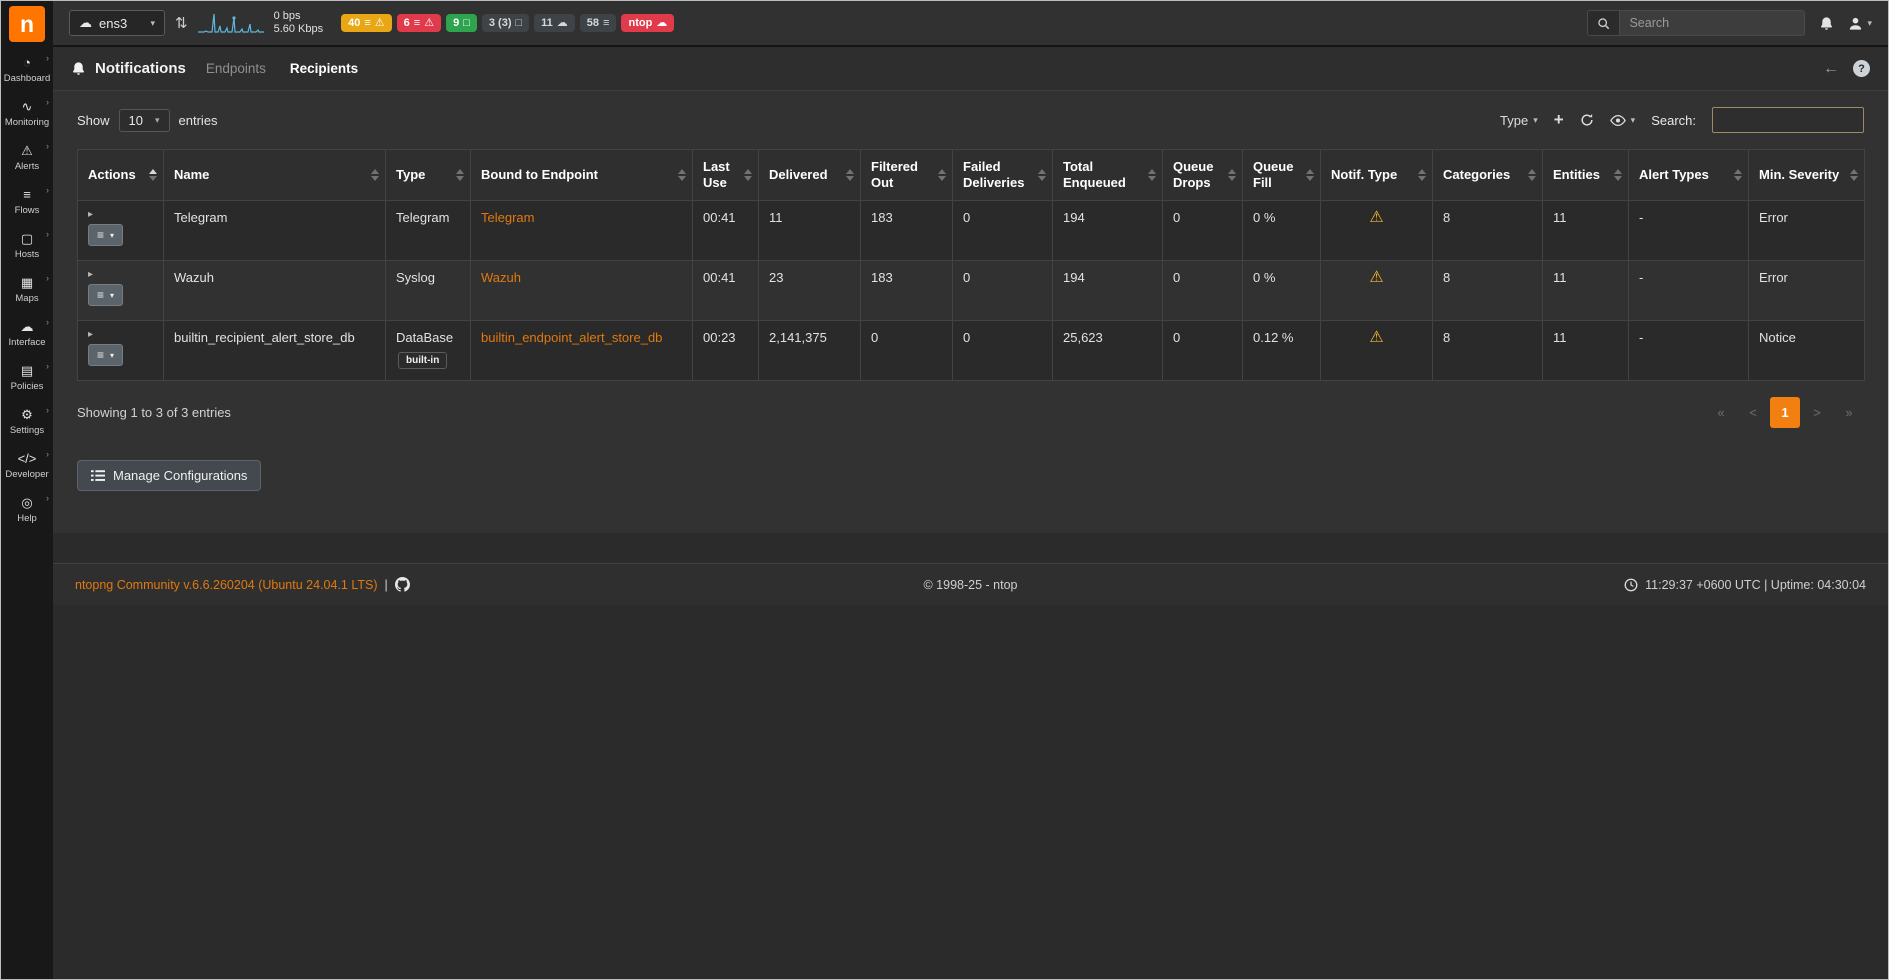  I want to click on help-icon: ?, so click(1861, 68).